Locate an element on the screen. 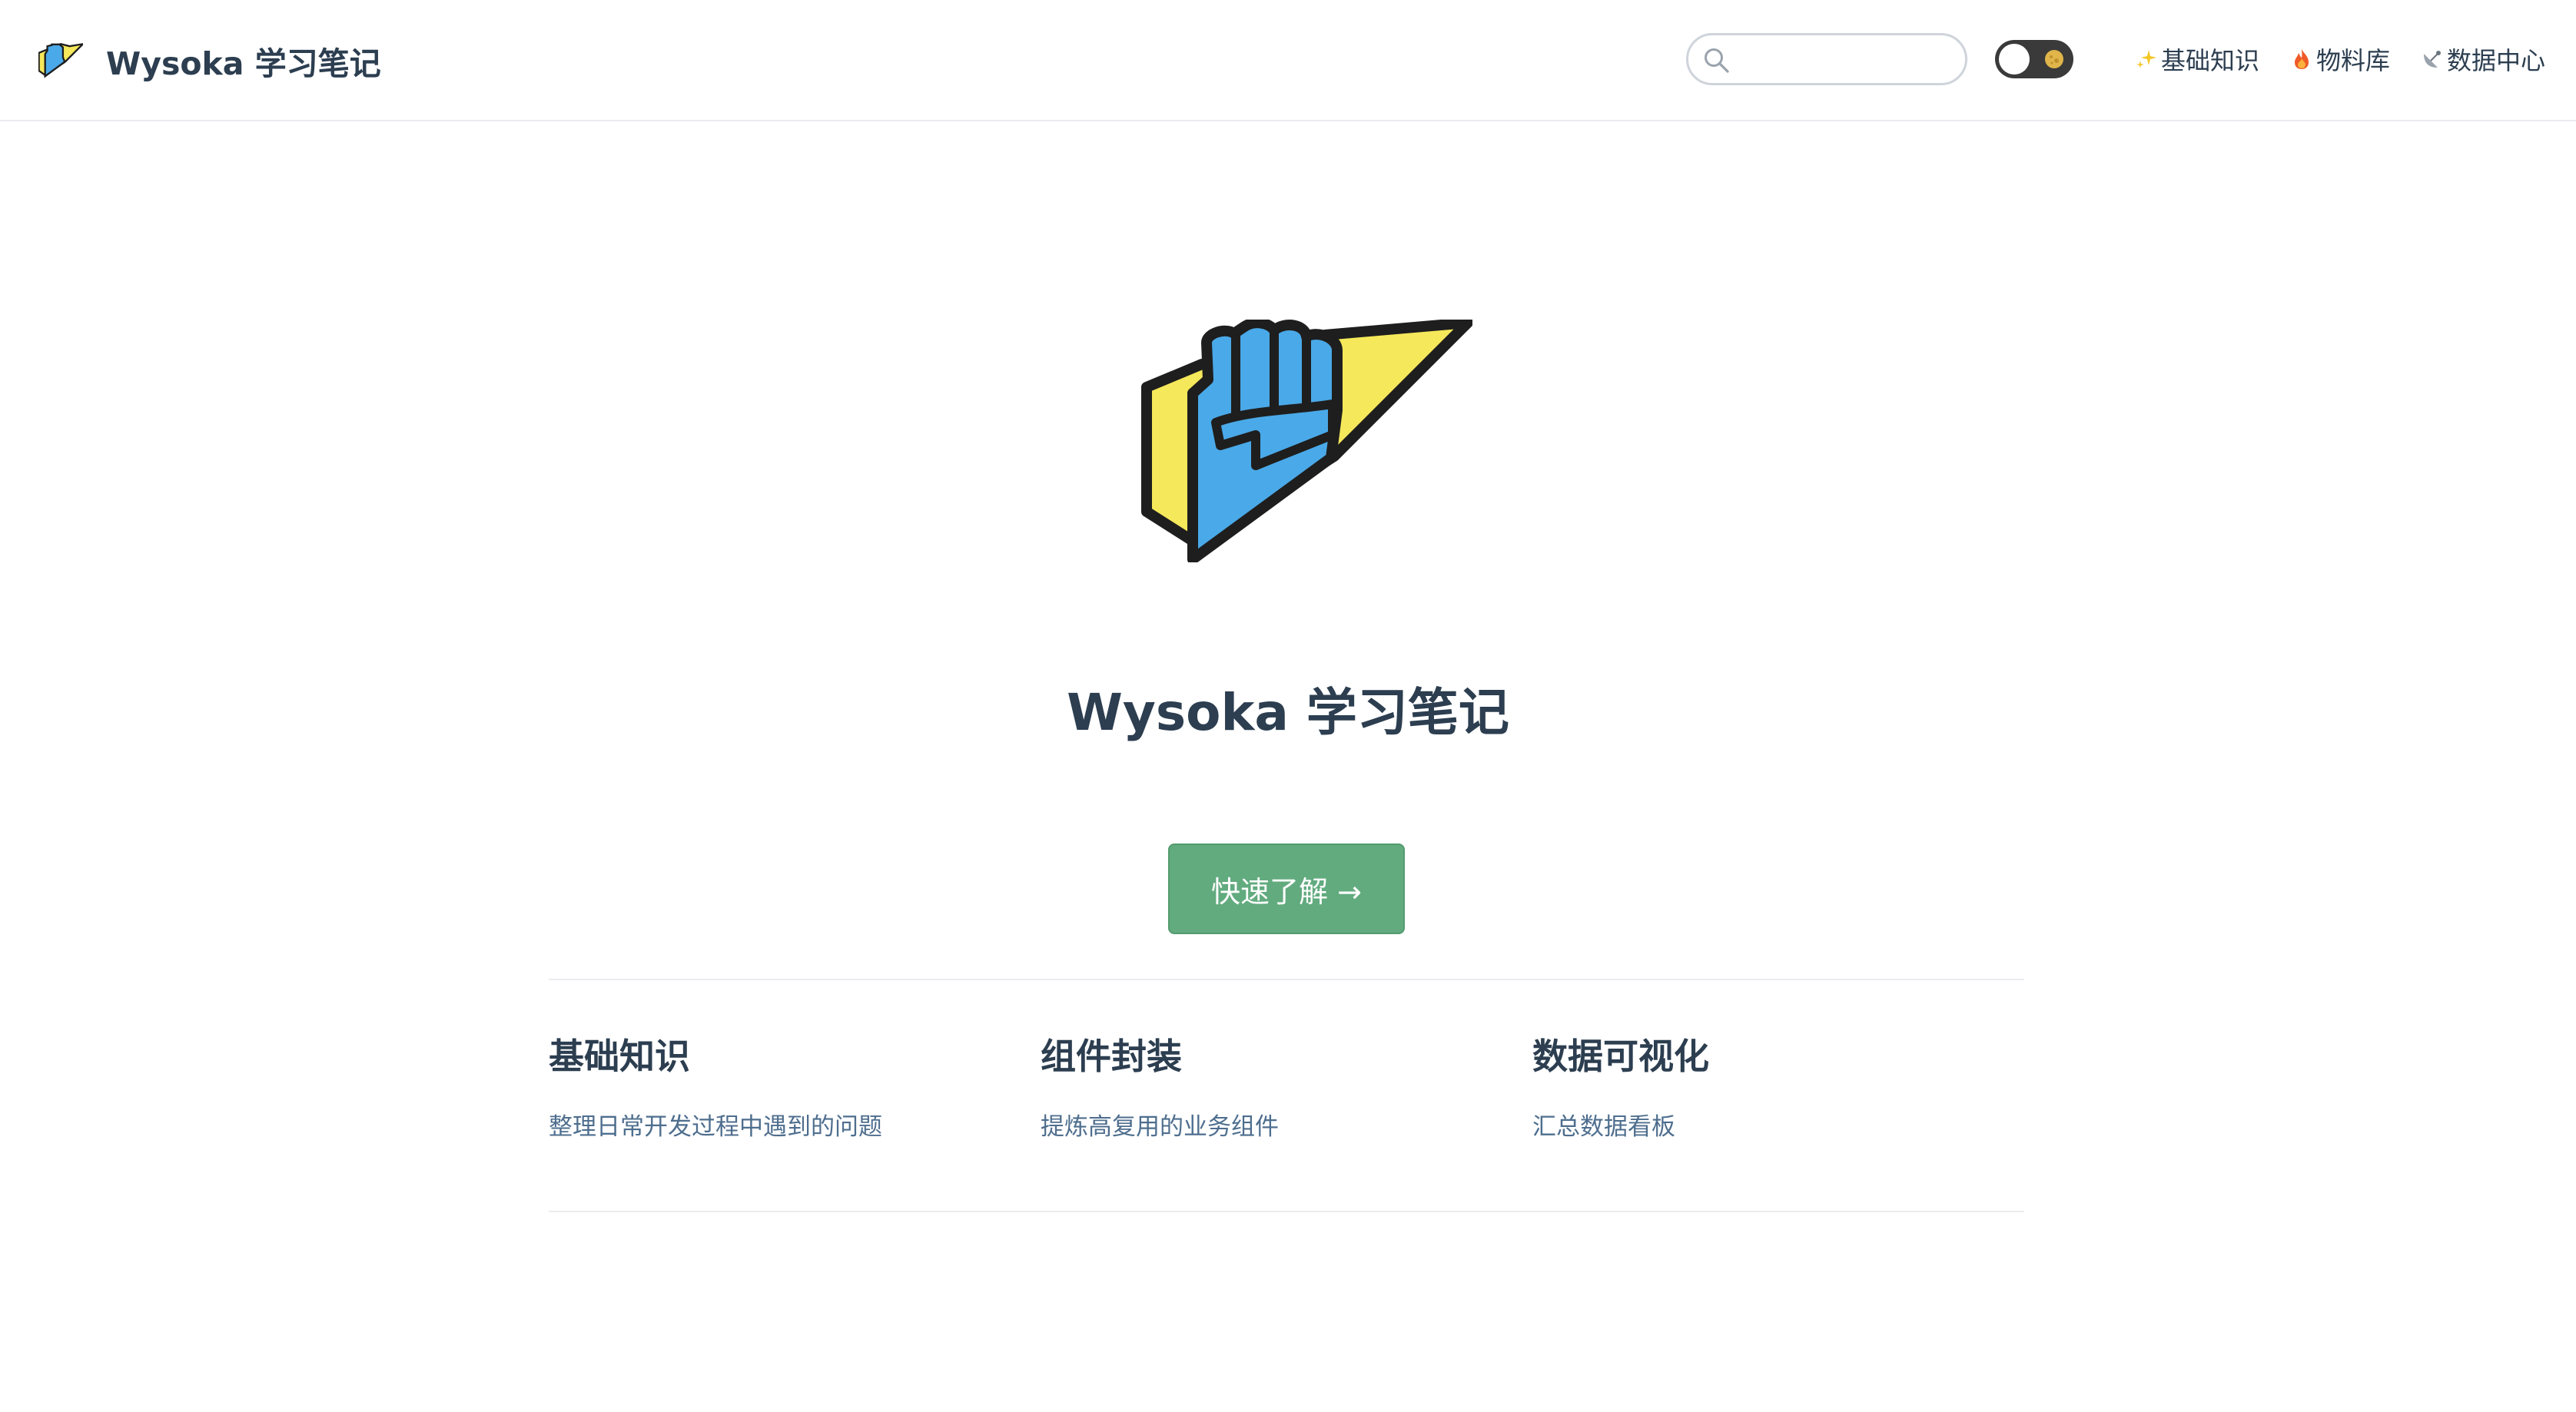 The width and height of the screenshot is (2576, 1412). navbar: Wysoka 学习笔记 基础知识 物料库 数据中心 is located at coordinates (1288, 60).